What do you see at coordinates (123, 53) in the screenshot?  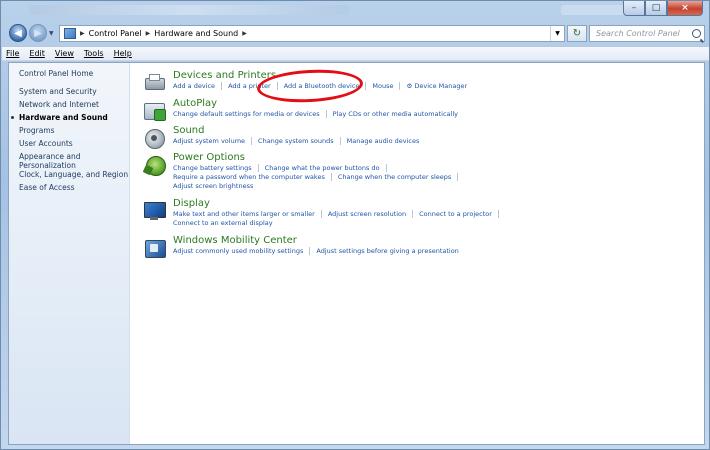 I see `menu-help: Help` at bounding box center [123, 53].